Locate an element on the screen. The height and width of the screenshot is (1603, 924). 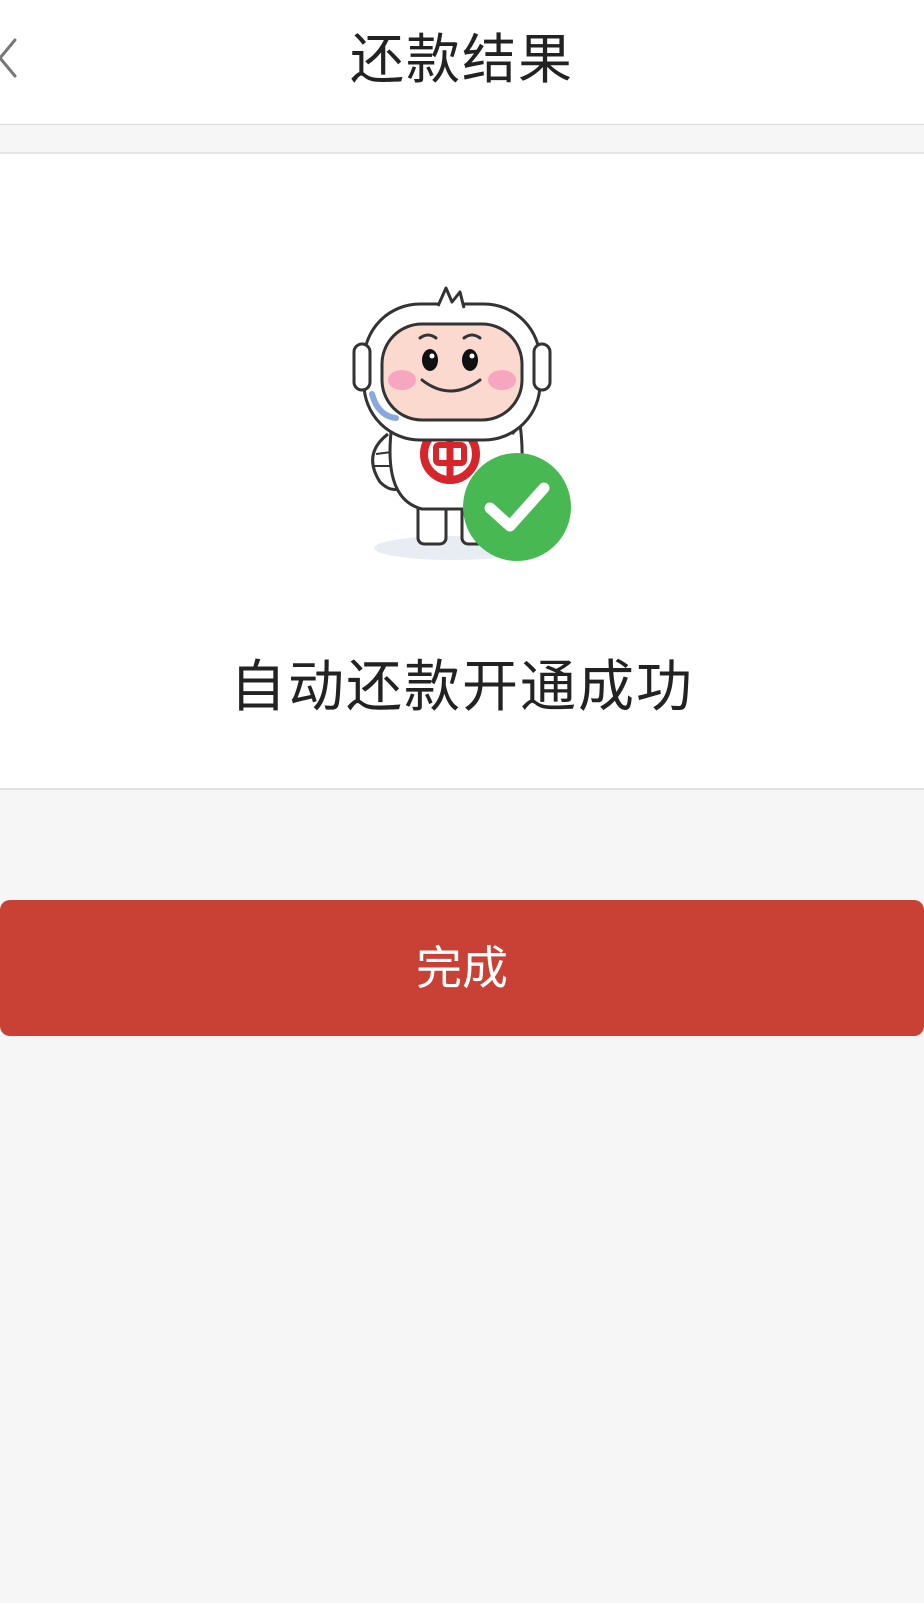
page-title: 还款结果 is located at coordinates (462, 59).